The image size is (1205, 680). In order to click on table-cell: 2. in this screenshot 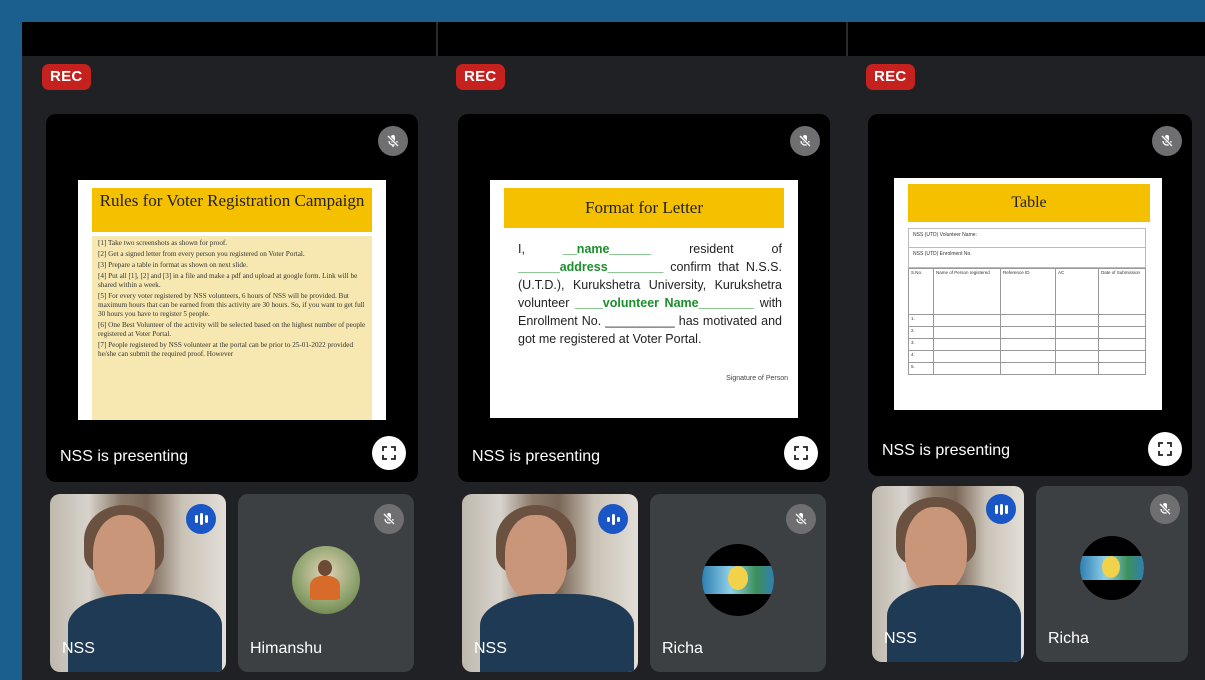, I will do `click(921, 332)`.